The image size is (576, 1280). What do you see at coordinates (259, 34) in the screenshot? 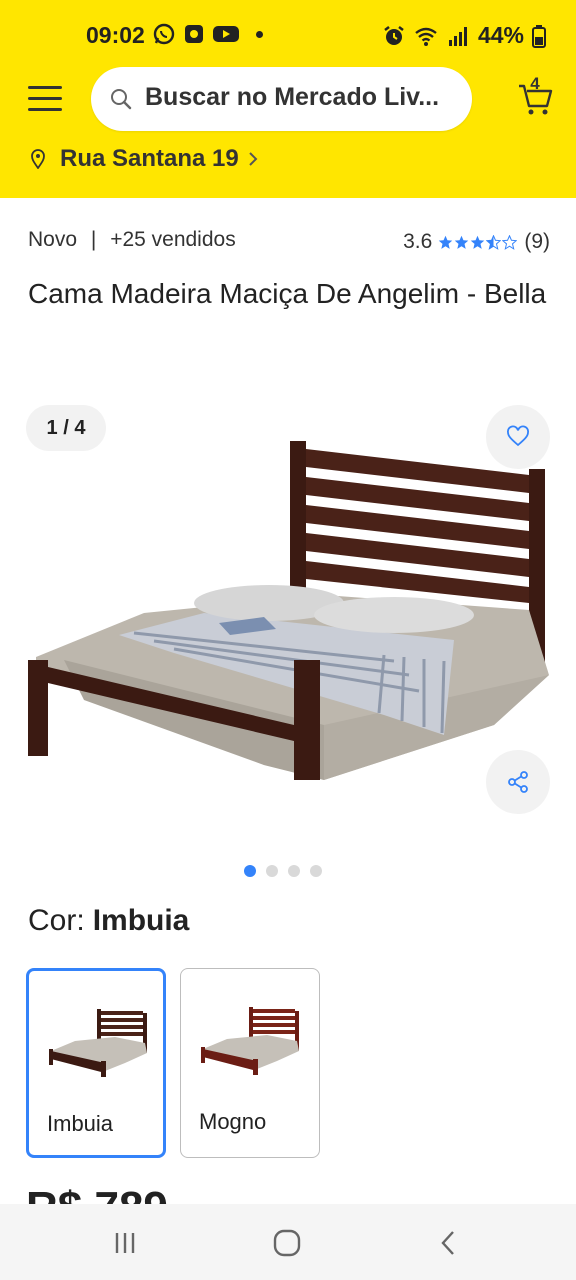
I see `notification-dot` at bounding box center [259, 34].